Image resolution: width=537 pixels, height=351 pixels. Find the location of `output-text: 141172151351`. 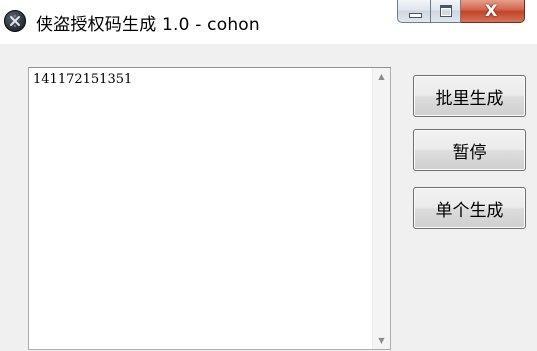

output-text: 141172151351 is located at coordinates (82, 79).